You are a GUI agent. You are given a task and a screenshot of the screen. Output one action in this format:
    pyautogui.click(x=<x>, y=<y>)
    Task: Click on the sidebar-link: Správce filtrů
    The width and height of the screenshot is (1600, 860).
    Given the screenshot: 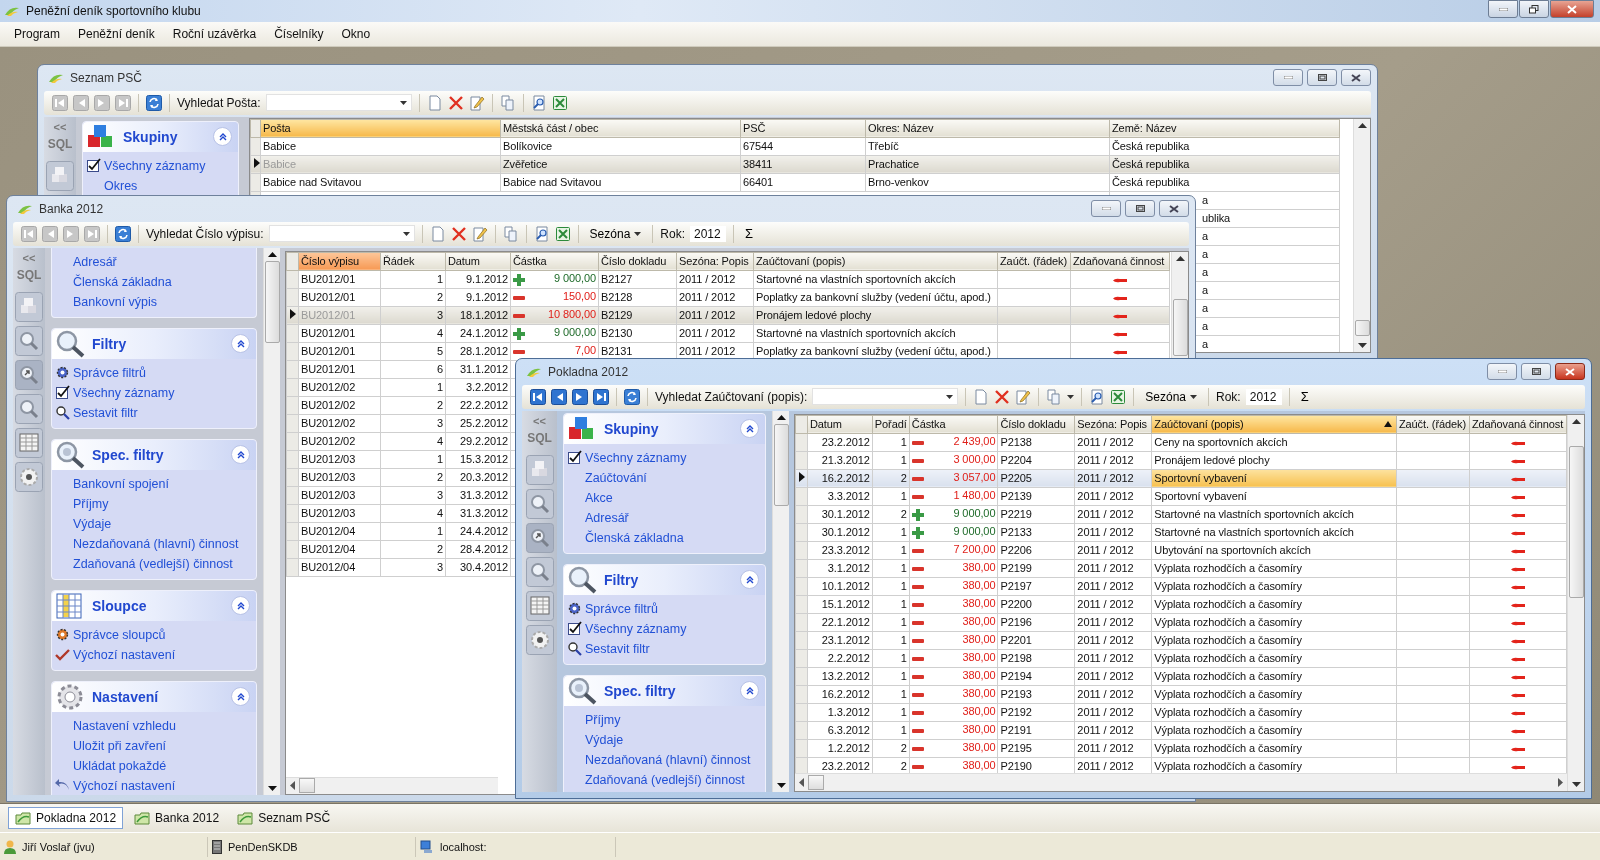 What is the action you would take?
    pyautogui.click(x=621, y=608)
    